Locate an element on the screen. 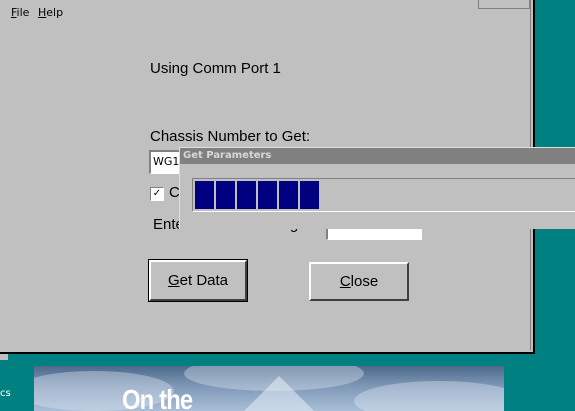 The image size is (575, 411). close-button: Close is located at coordinates (359, 281).